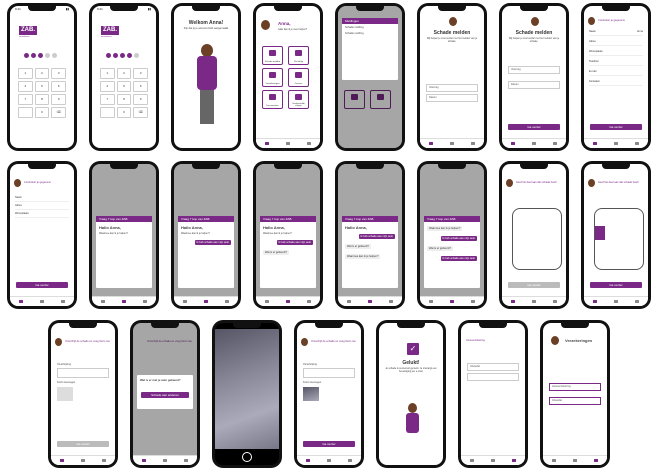 Image resolution: width=661 pixels, height=475 pixels. I want to click on image-placeholder-icon, so click(65, 394).